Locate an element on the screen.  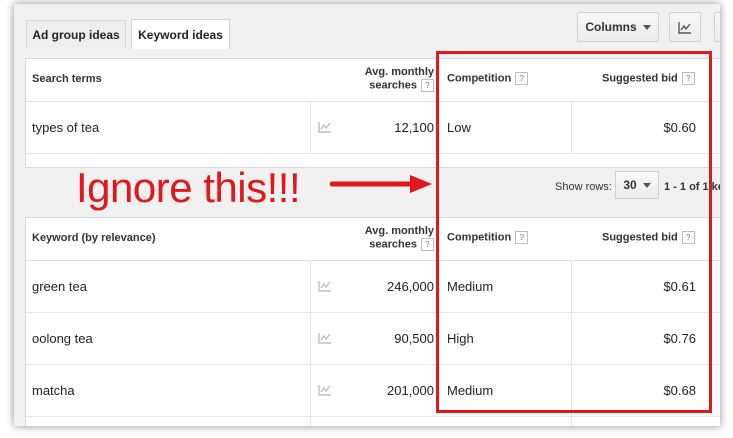
keyword-cell: green tea is located at coordinates (59, 286).